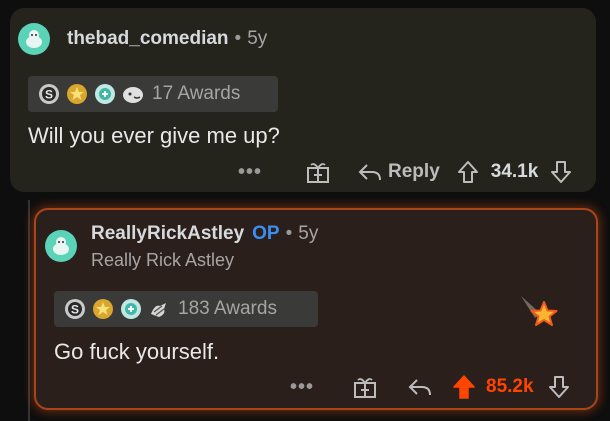  I want to click on shooting-star-award-icon, so click(540, 316).